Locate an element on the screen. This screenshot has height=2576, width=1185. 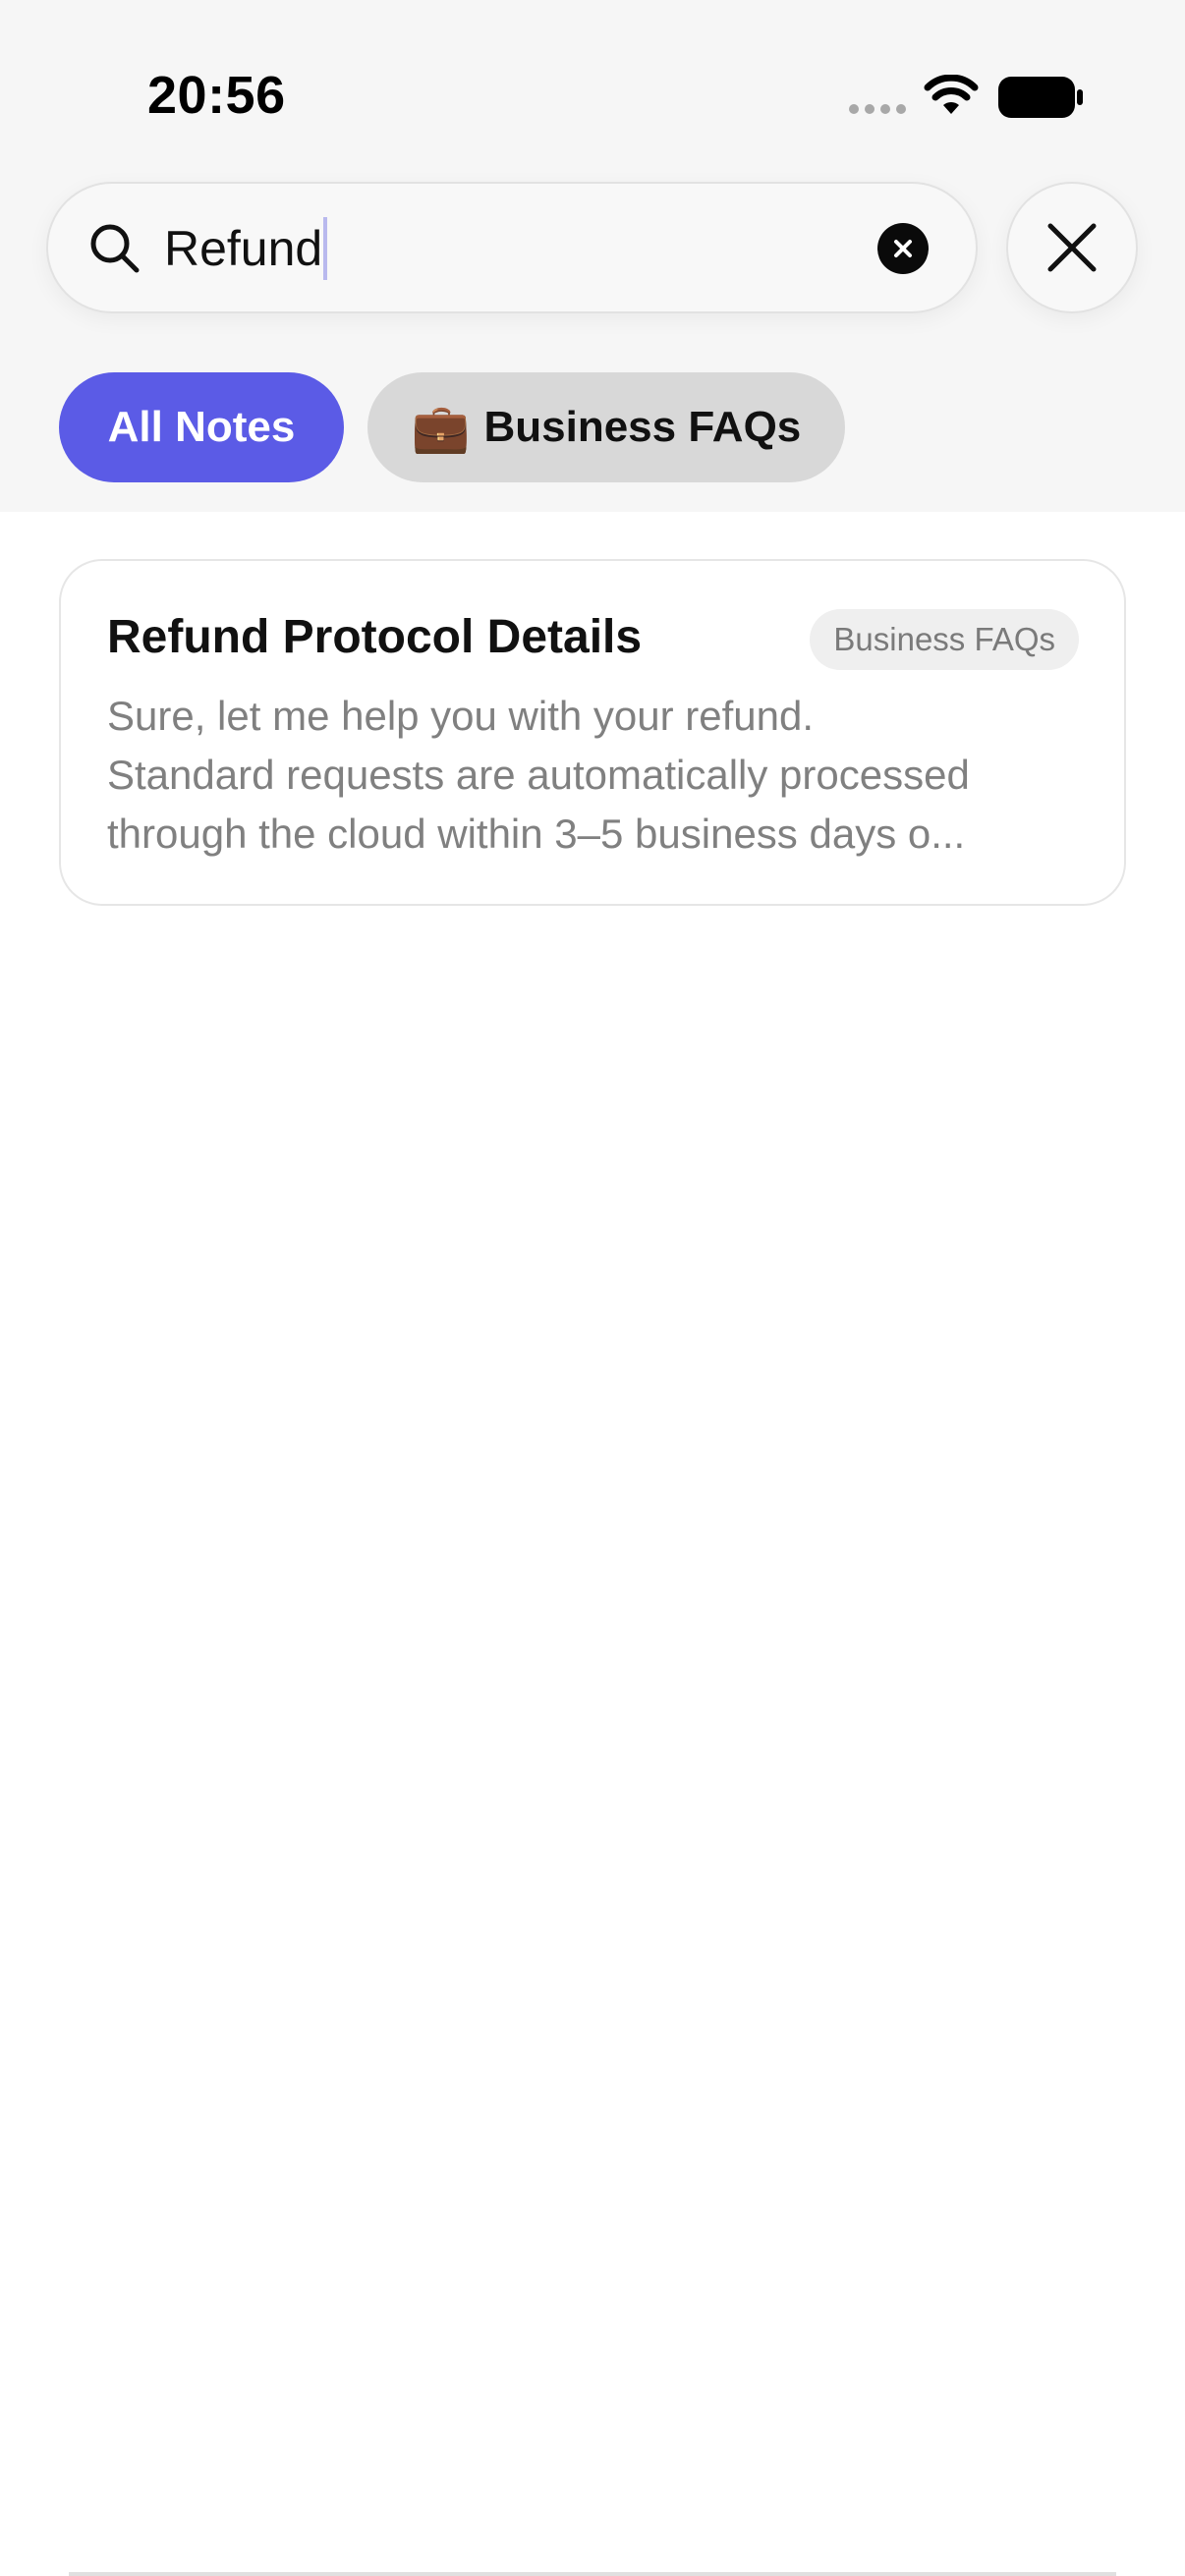
close-search-button is located at coordinates (1072, 247).